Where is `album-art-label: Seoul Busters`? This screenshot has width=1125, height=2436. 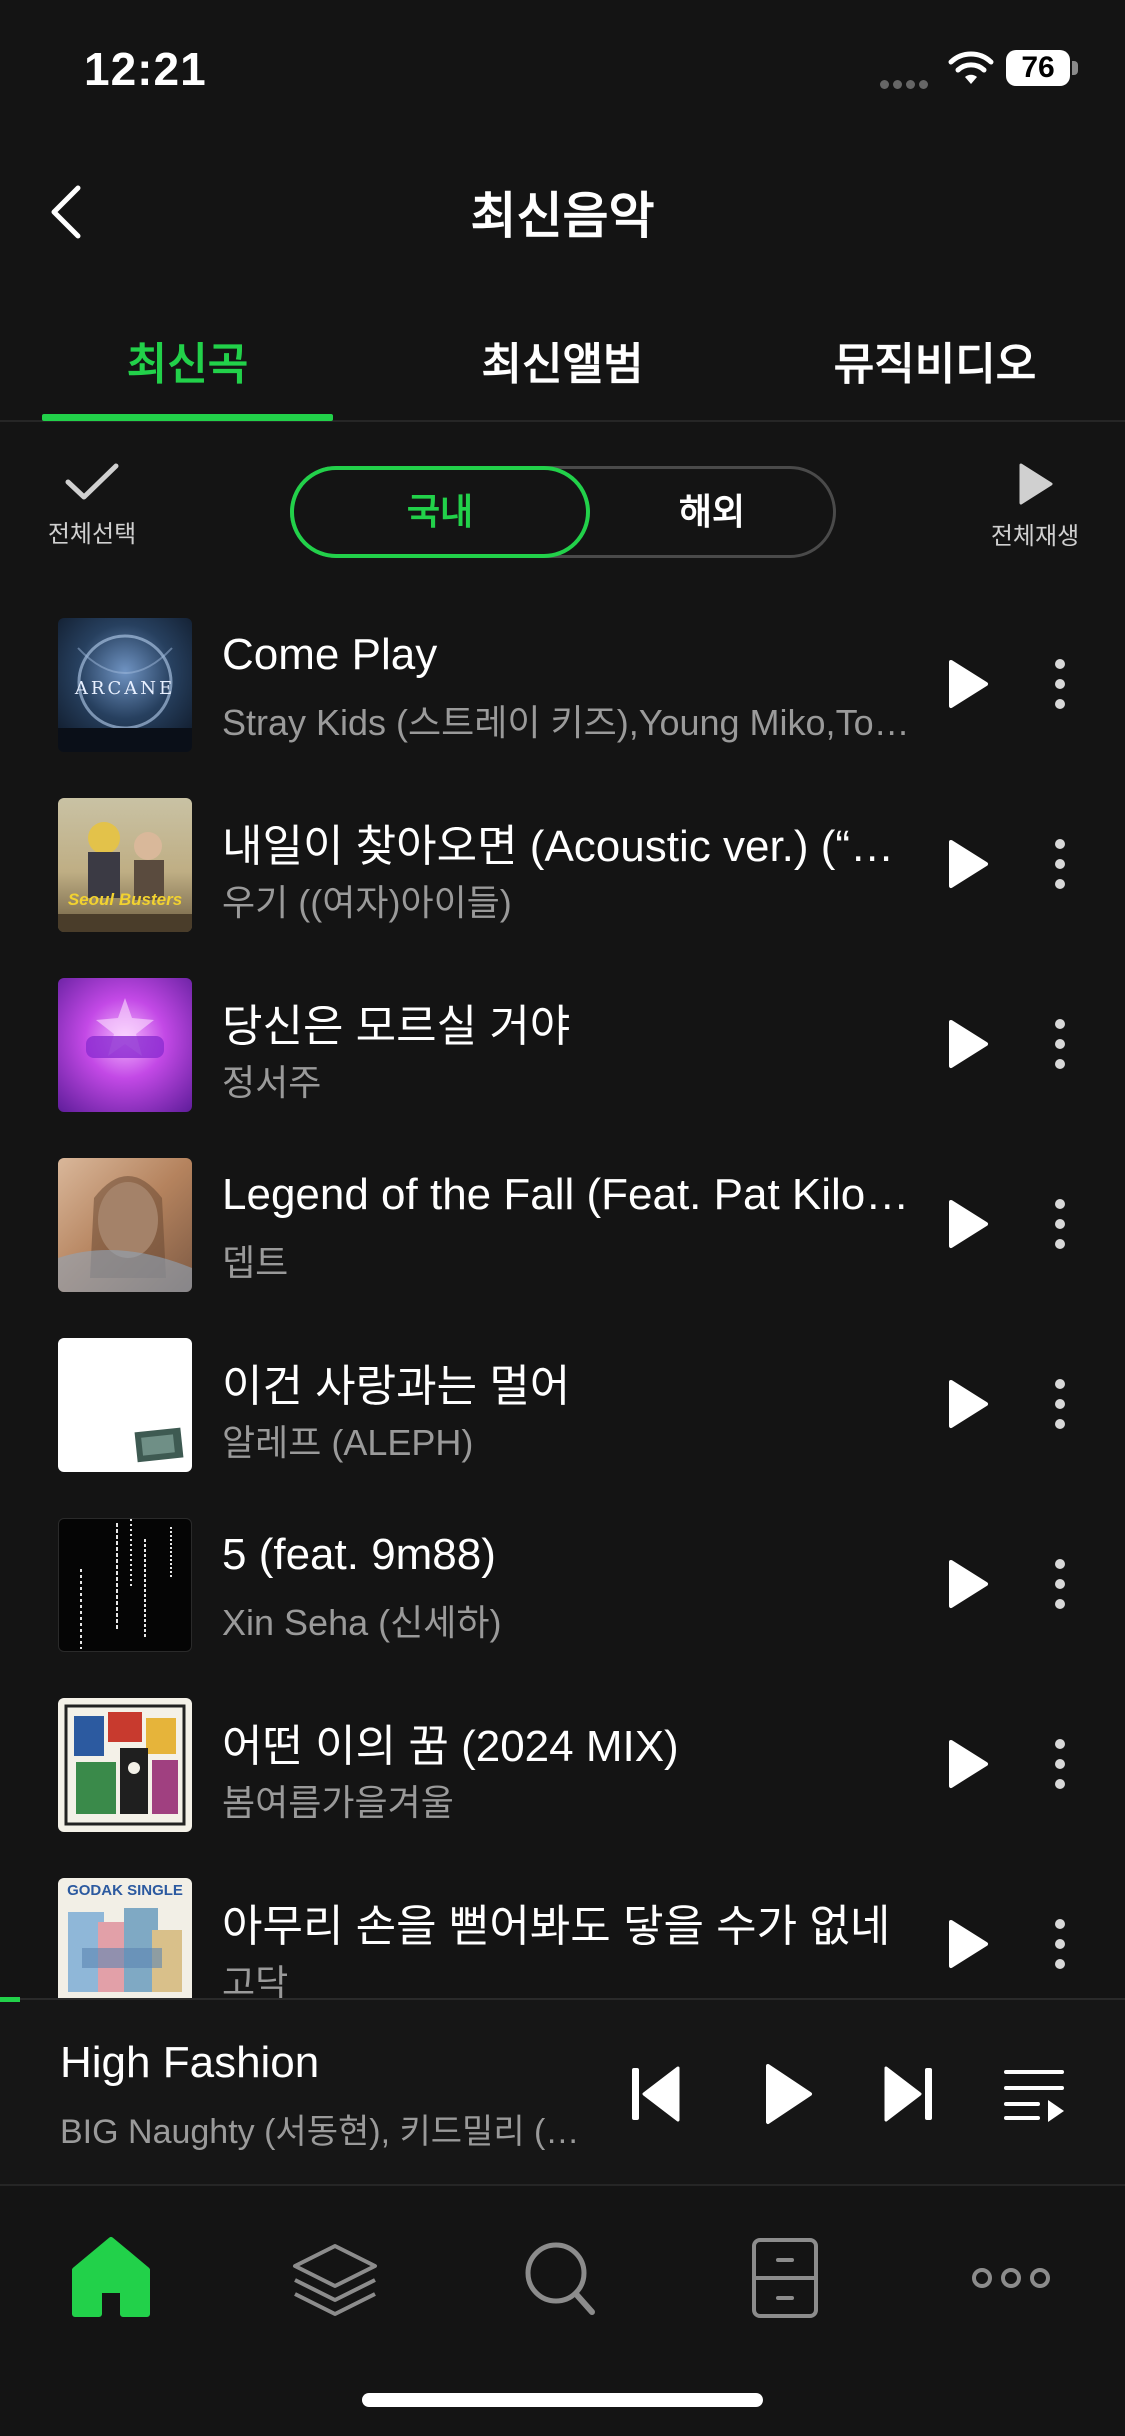
album-art-label: Seoul Busters is located at coordinates (125, 899).